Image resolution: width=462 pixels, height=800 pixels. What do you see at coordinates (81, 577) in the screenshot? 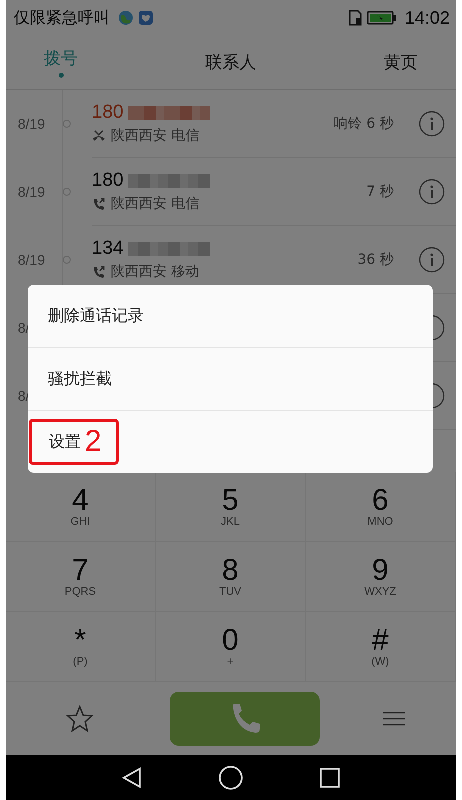
I see `dial-key: 7 PQRS` at bounding box center [81, 577].